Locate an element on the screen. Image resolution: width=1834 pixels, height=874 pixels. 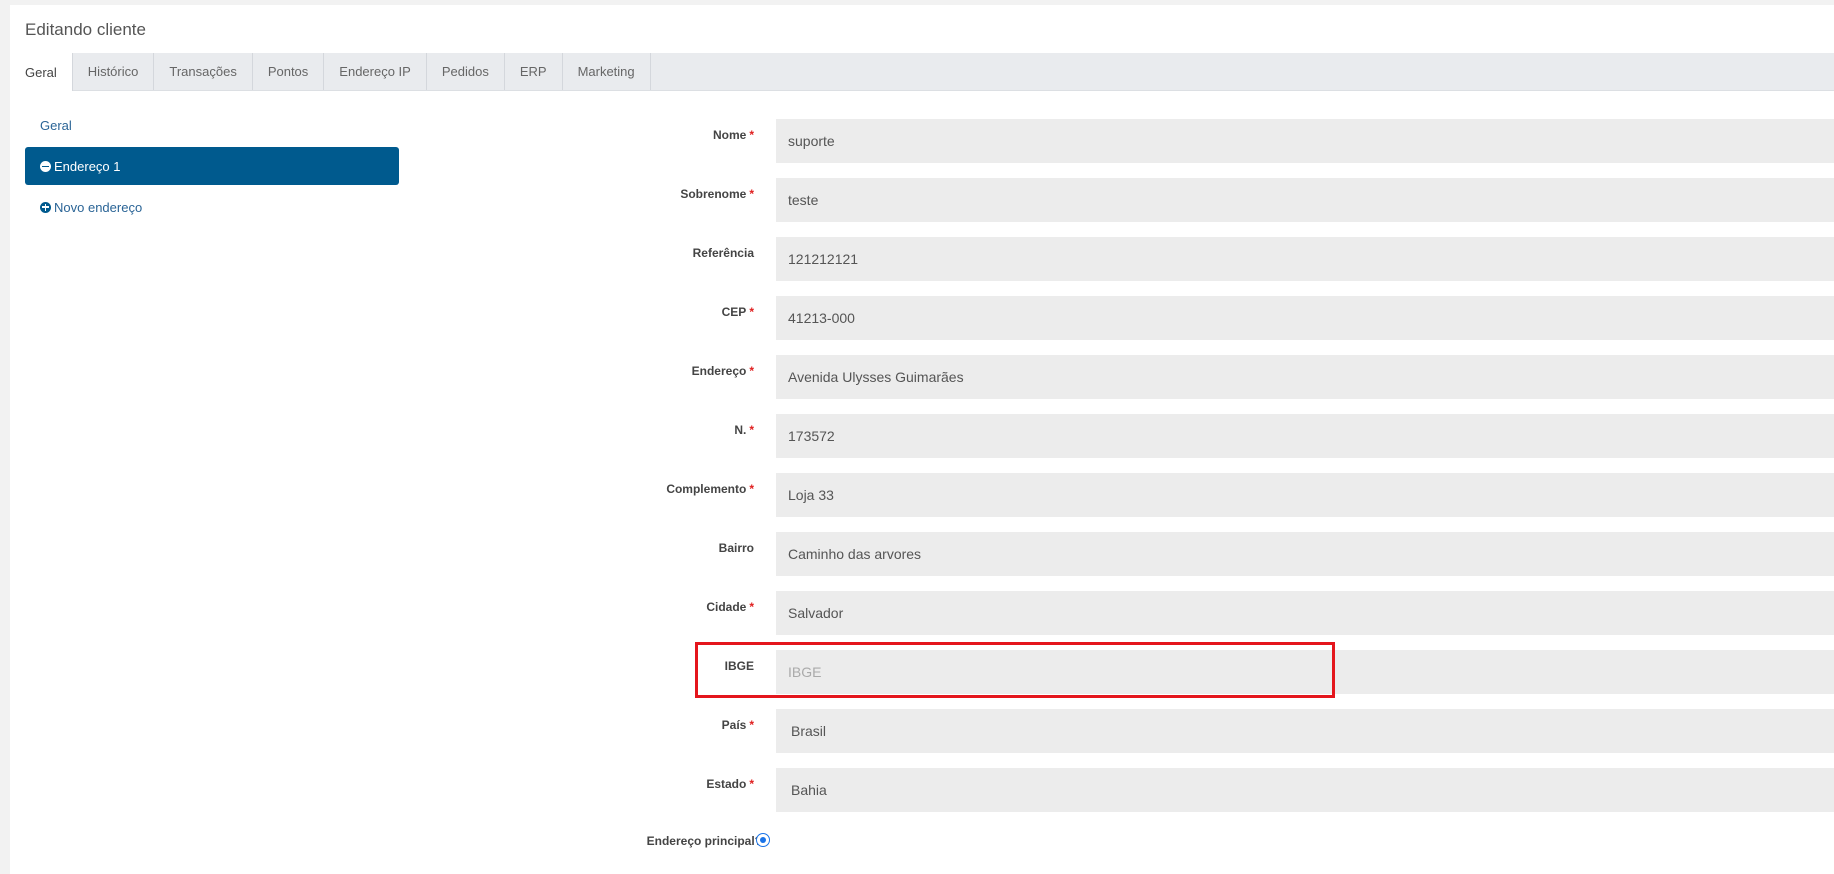
ibge-input is located at coordinates (1305, 672).